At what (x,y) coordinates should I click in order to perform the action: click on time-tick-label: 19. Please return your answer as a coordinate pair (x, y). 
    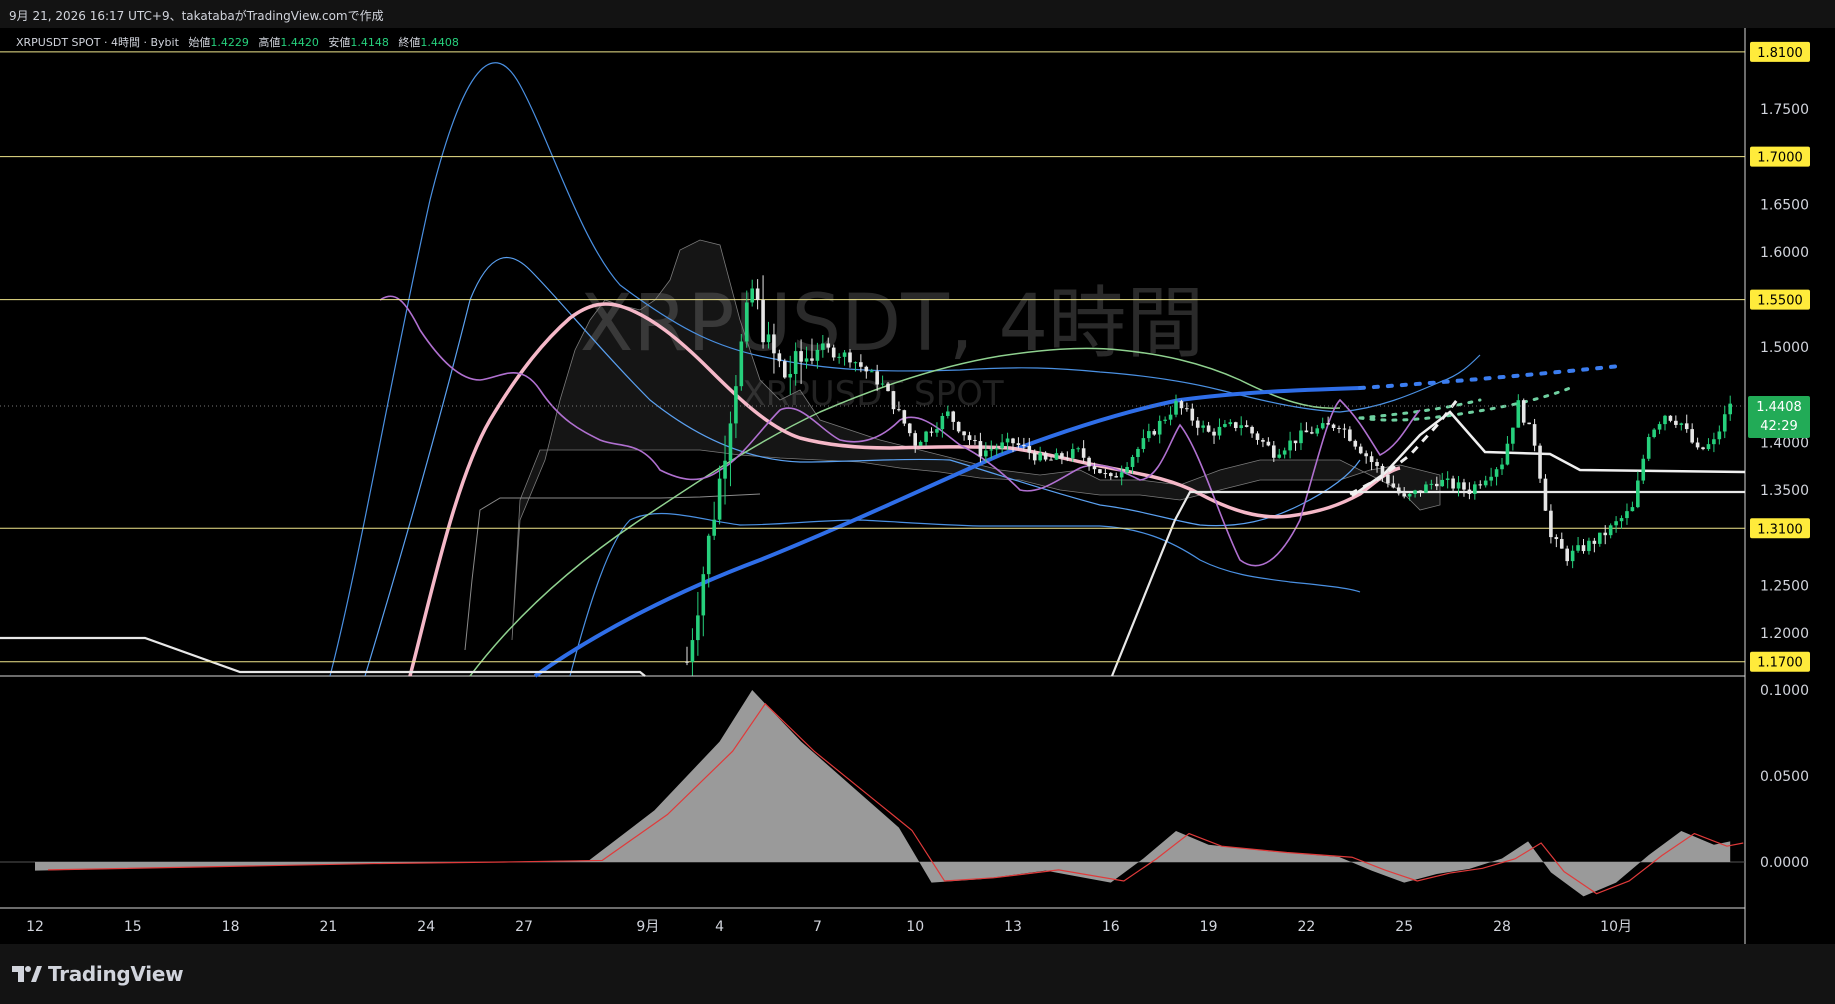
    Looking at the image, I should click on (1209, 927).